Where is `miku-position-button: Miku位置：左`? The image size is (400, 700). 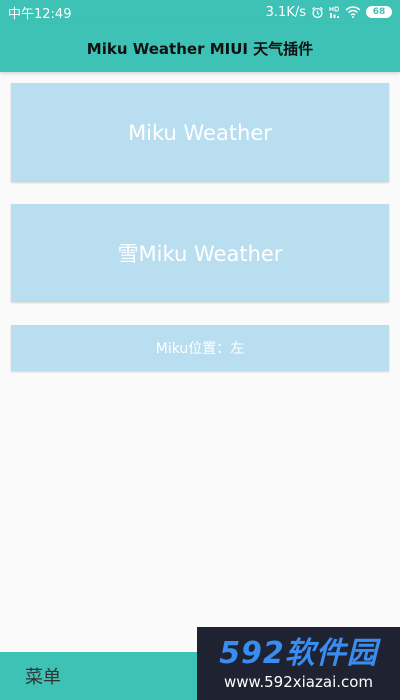 miku-position-button: Miku位置：左 is located at coordinates (200, 348).